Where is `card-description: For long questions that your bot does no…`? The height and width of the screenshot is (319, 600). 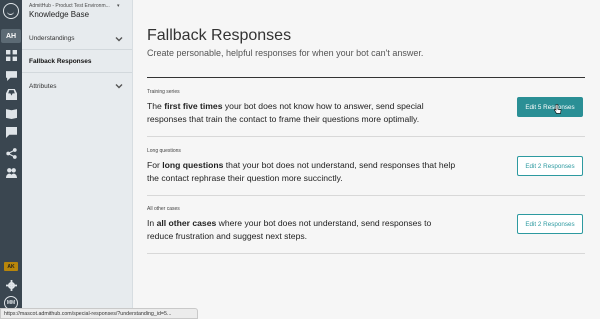
card-description: For long questions that your bot does no… is located at coordinates (301, 171).